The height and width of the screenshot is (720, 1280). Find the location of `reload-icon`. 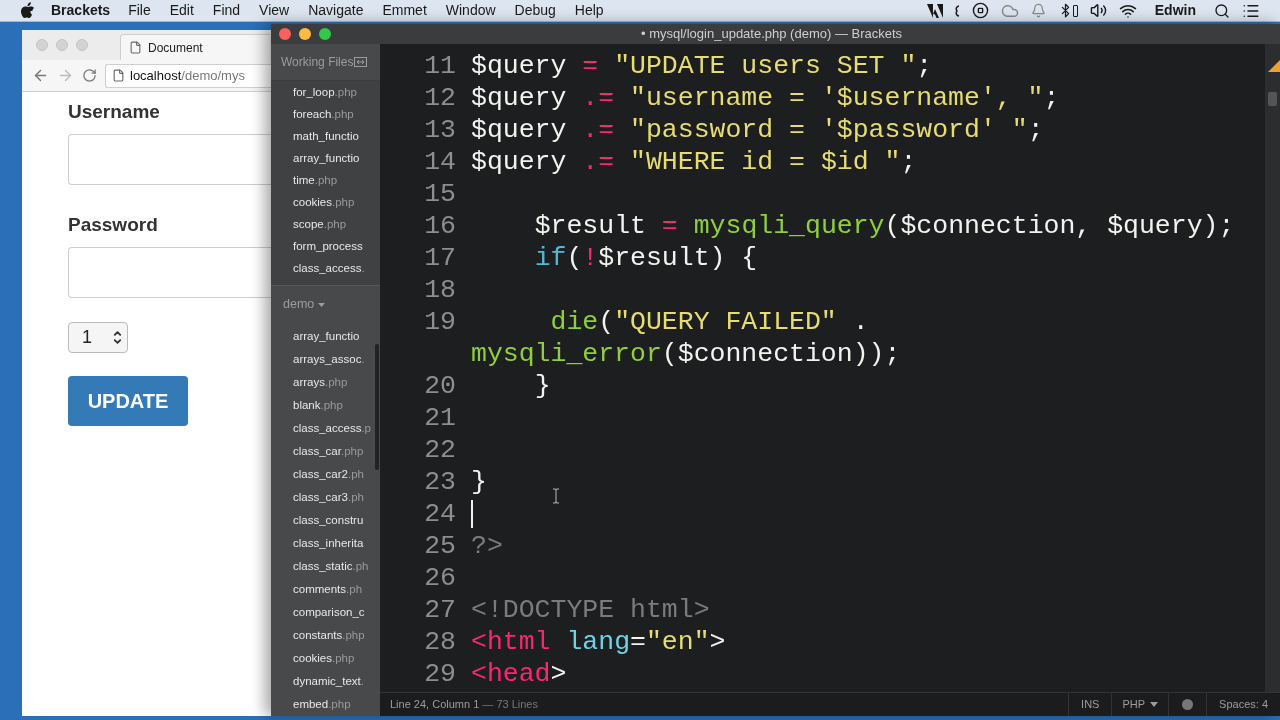

reload-icon is located at coordinates (89, 75).